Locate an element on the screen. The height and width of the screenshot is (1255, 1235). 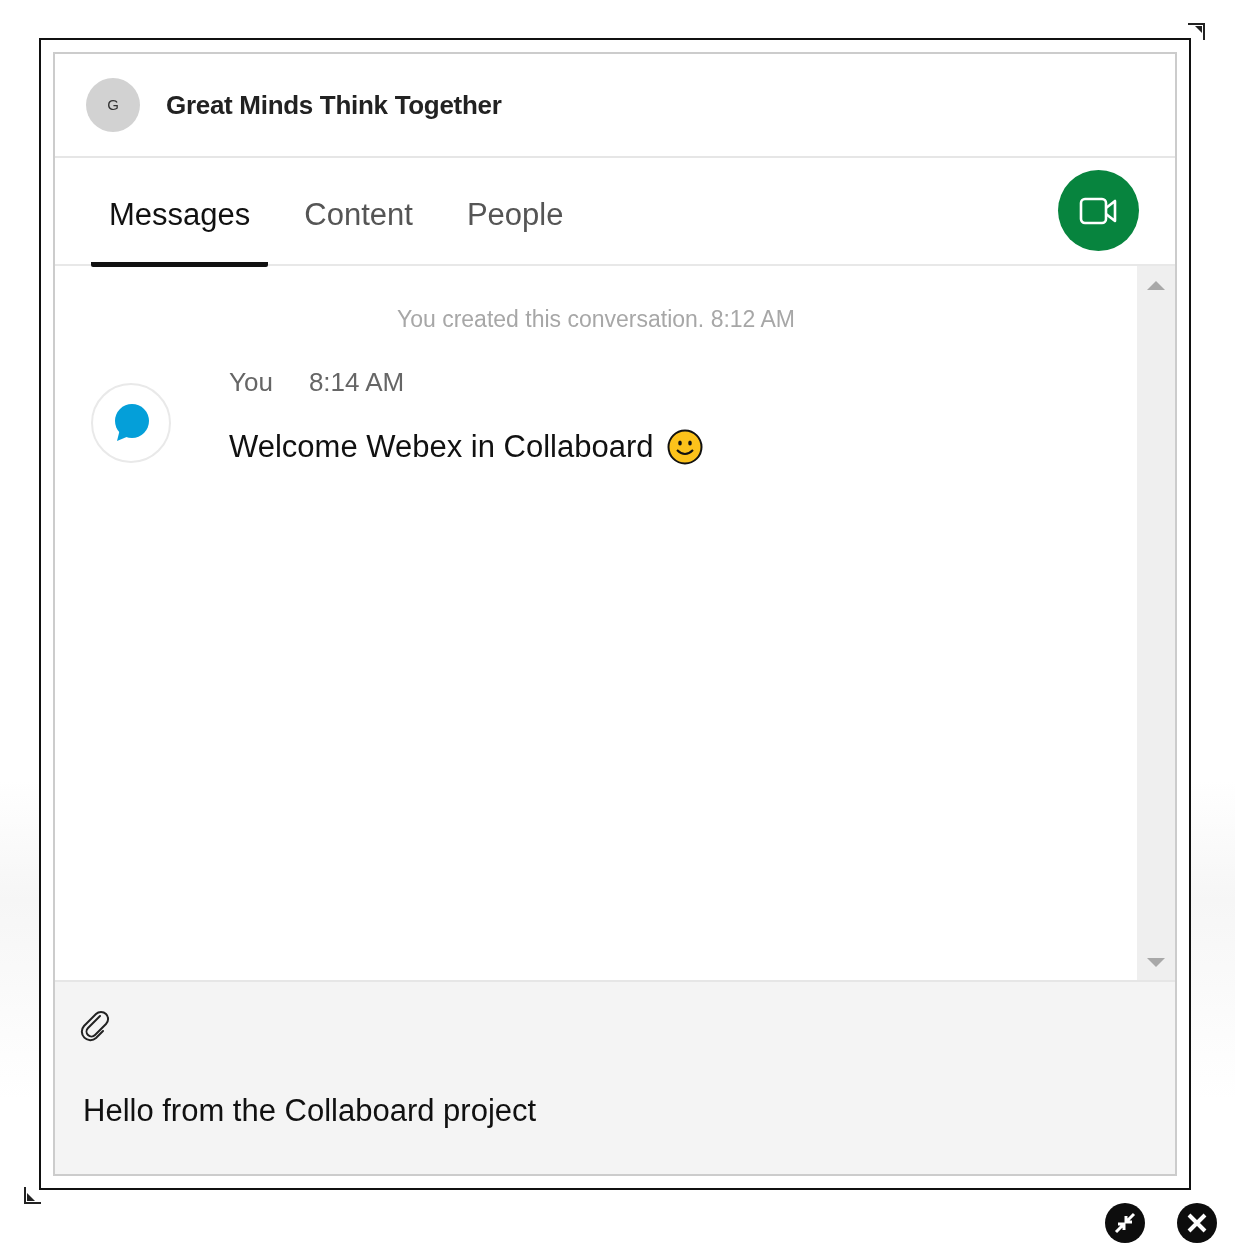
close-icon is located at coordinates (1197, 1223).